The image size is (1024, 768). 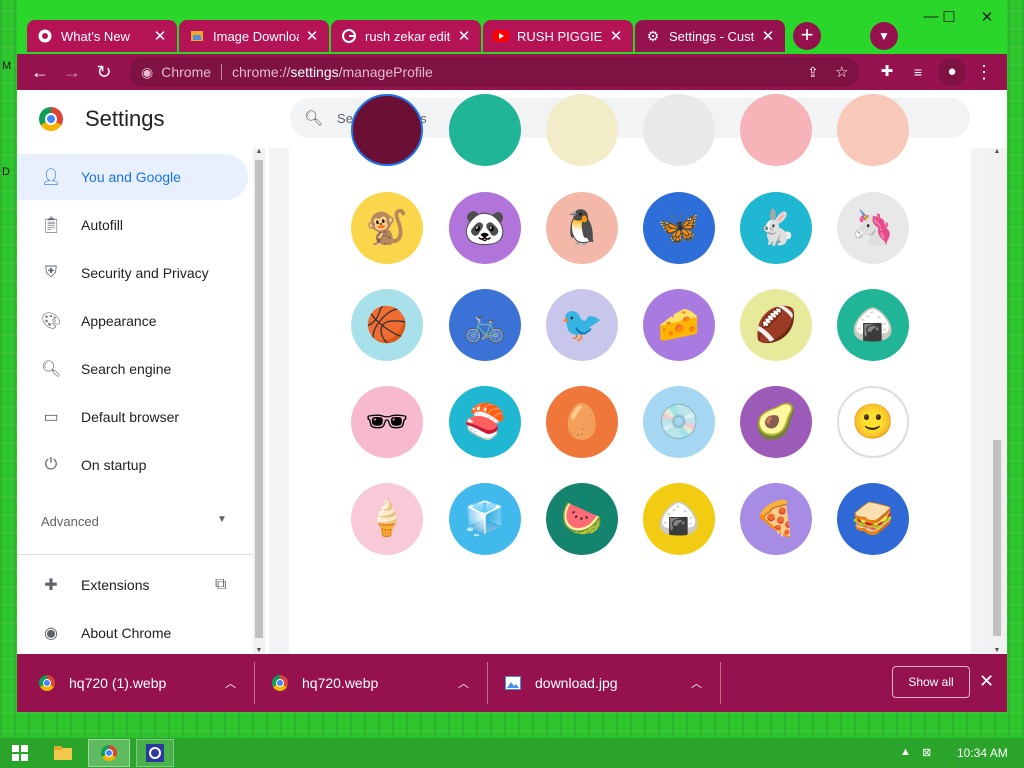 What do you see at coordinates (102, 36) in the screenshot?
I see `tab-whats-new: What's New ✕` at bounding box center [102, 36].